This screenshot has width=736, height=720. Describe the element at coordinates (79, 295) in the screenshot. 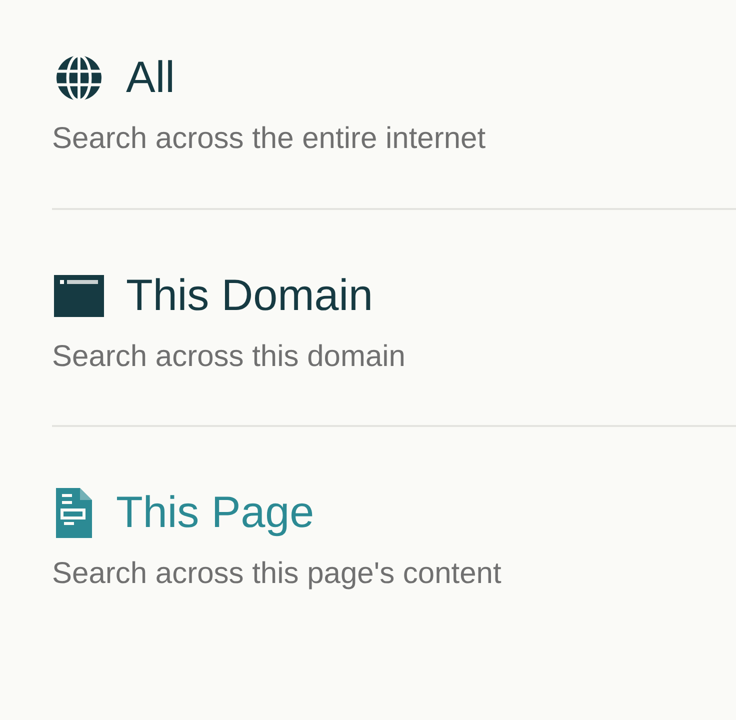

I see `window-icon` at that location.